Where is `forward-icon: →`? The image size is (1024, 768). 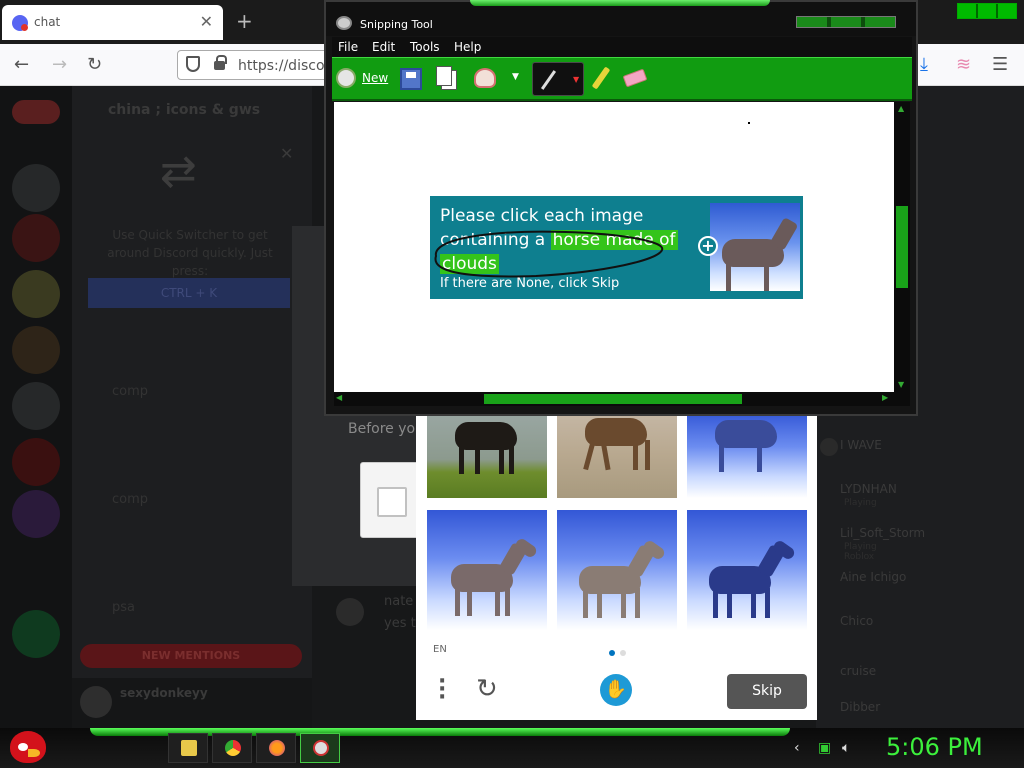 forward-icon: → is located at coordinates (59, 64).